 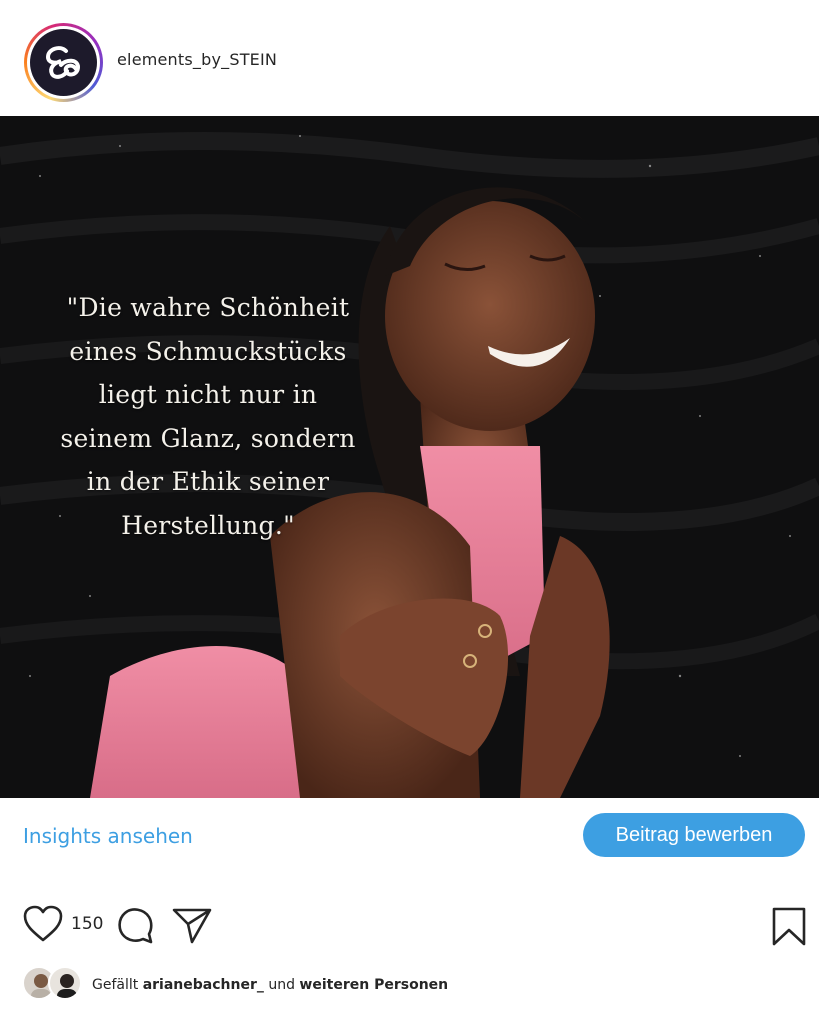 I want to click on liked-by-avatars, so click(x=53, y=985).